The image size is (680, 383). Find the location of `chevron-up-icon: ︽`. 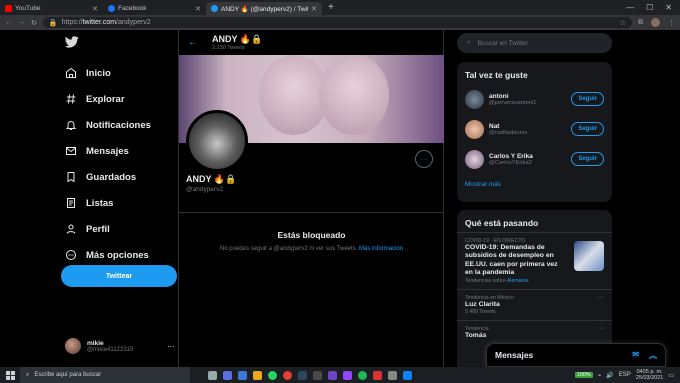

chevron-up-icon: ︽ is located at coordinates (653, 355).